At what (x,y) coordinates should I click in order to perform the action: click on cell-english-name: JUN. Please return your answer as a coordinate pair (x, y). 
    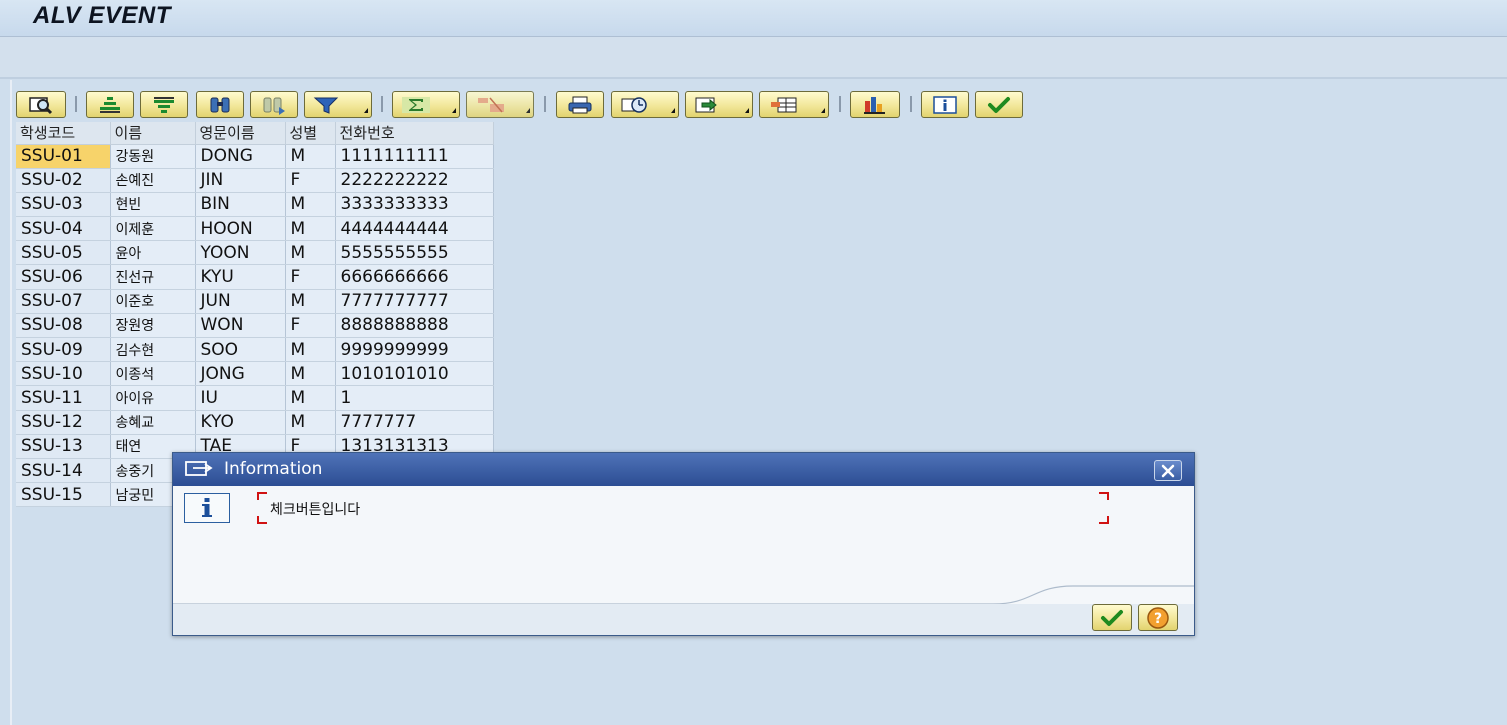
    Looking at the image, I should click on (240, 301).